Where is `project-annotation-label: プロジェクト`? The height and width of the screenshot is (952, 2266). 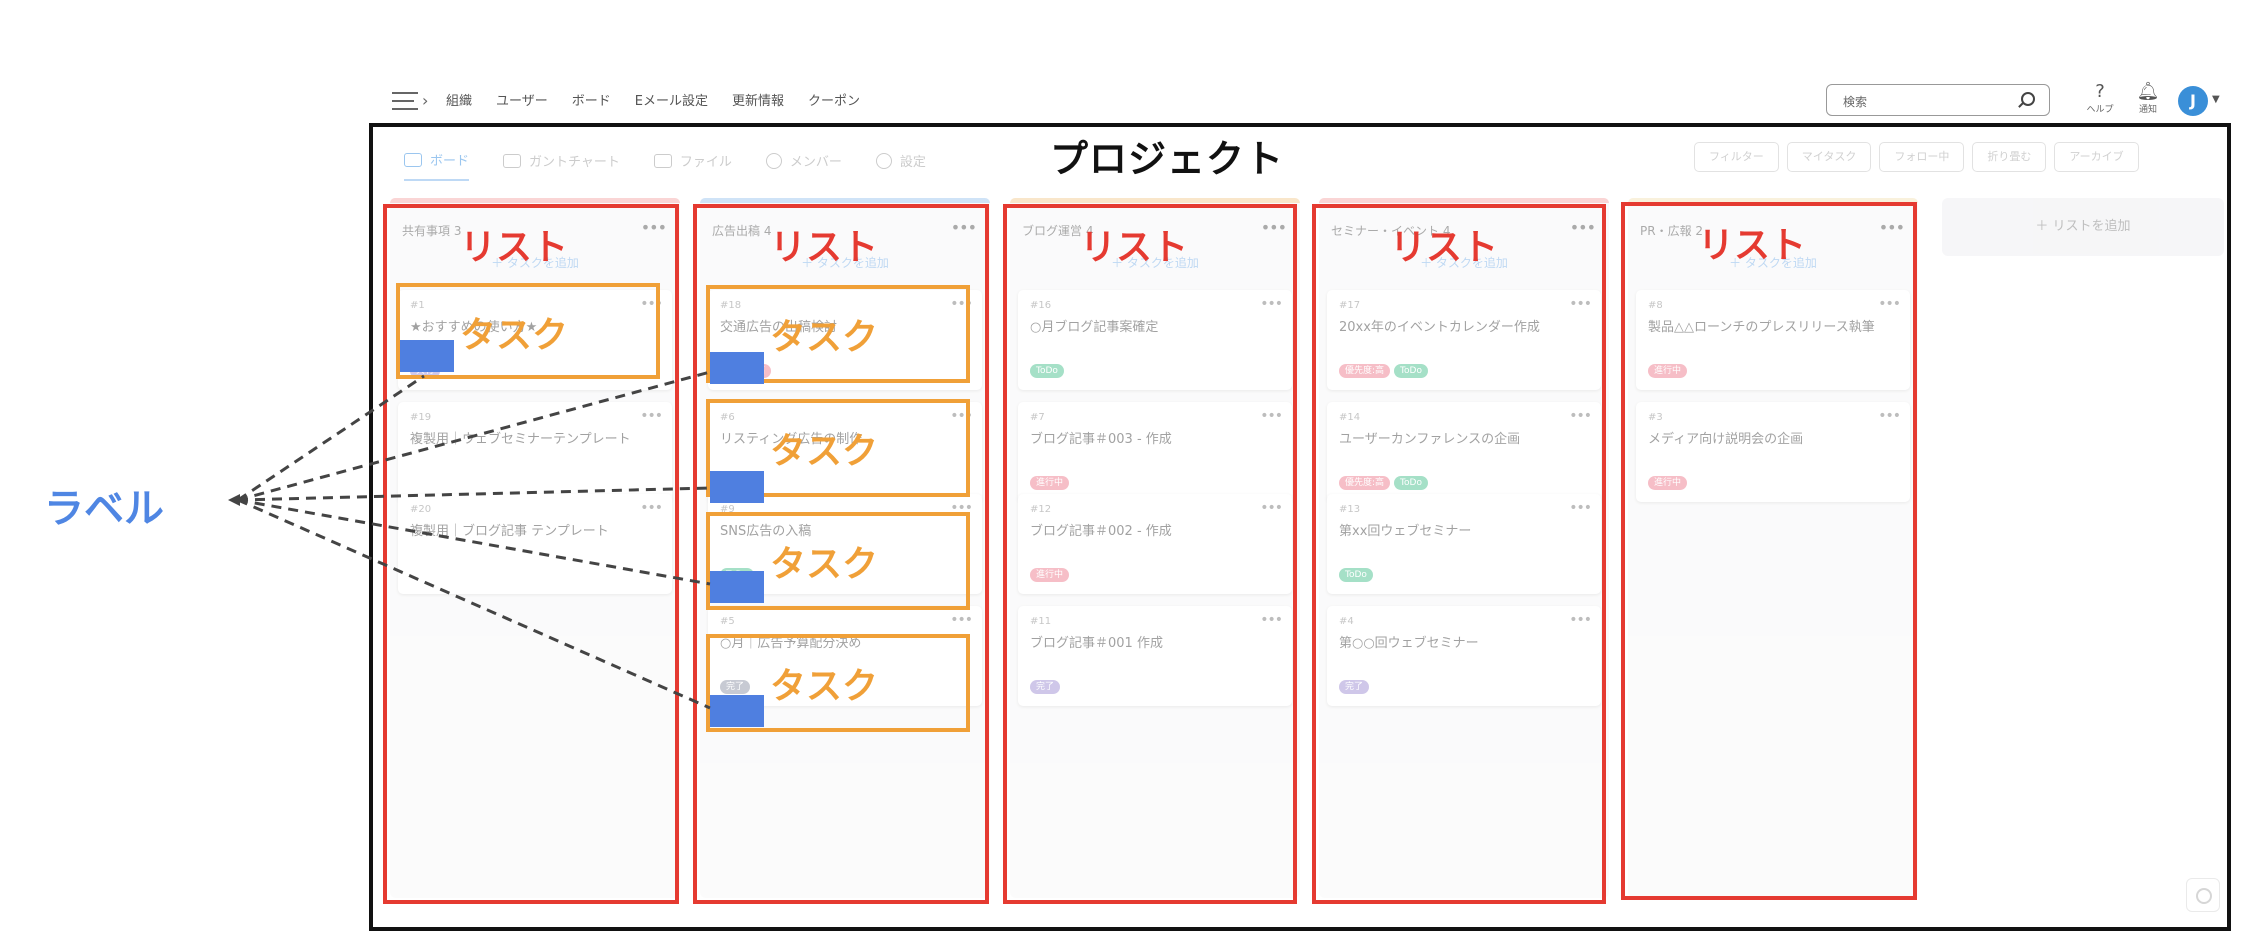 project-annotation-label: プロジェクト is located at coordinates (1167, 159).